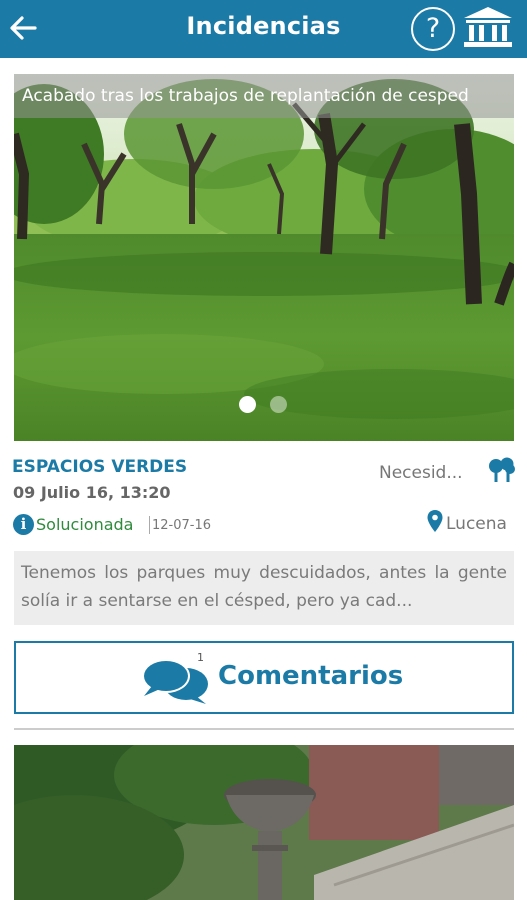 Image resolution: width=527 pixels, height=900 pixels. I want to click on incident-location: Lucena, so click(476, 524).